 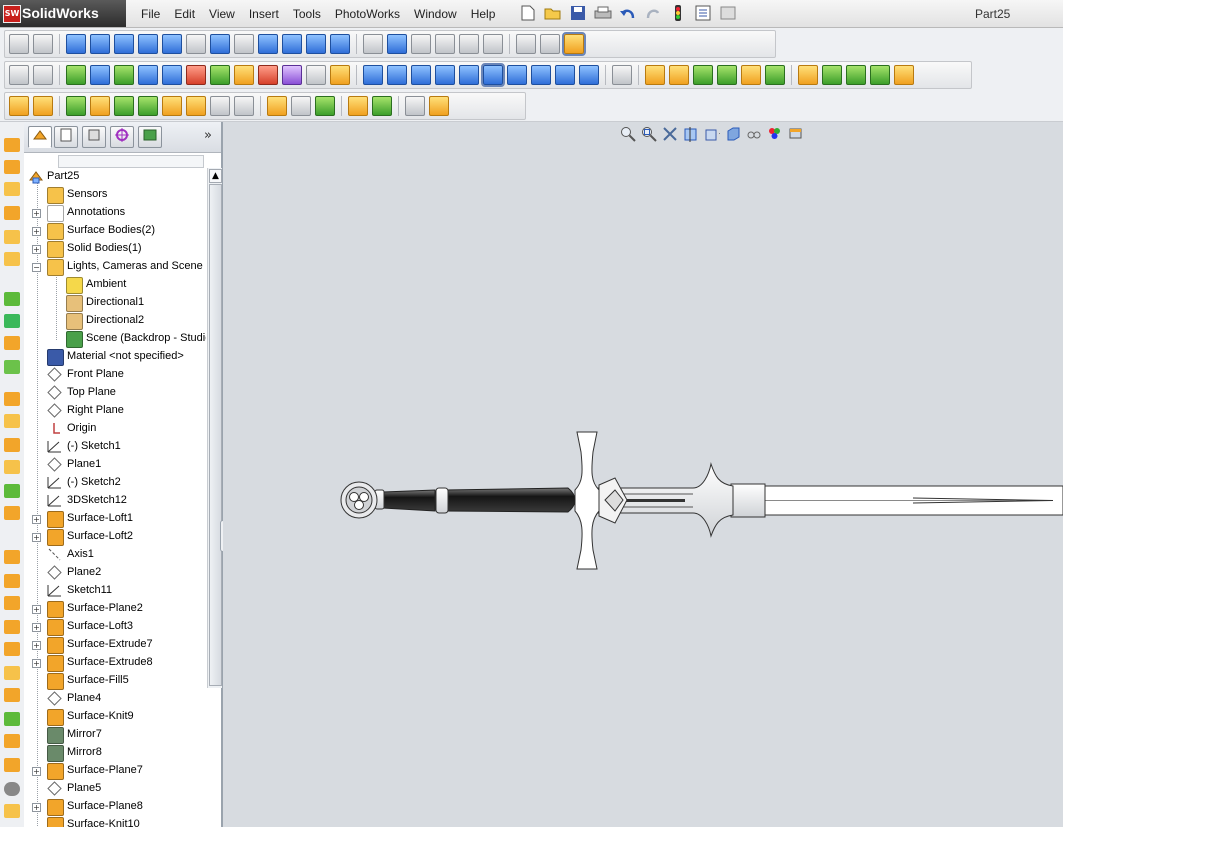 I want to click on view-bottom-icon, so click(x=517, y=75).